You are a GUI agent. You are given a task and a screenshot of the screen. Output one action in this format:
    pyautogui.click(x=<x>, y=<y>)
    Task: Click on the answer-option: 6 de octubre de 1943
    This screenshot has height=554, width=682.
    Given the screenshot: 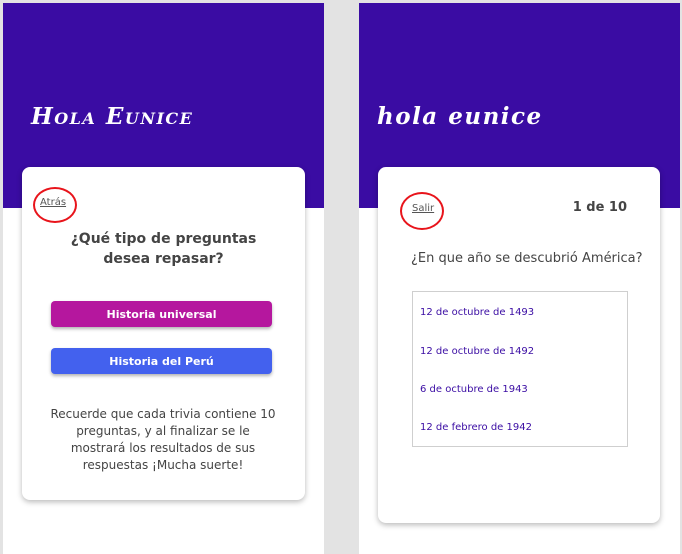 What is the action you would take?
    pyautogui.click(x=474, y=389)
    